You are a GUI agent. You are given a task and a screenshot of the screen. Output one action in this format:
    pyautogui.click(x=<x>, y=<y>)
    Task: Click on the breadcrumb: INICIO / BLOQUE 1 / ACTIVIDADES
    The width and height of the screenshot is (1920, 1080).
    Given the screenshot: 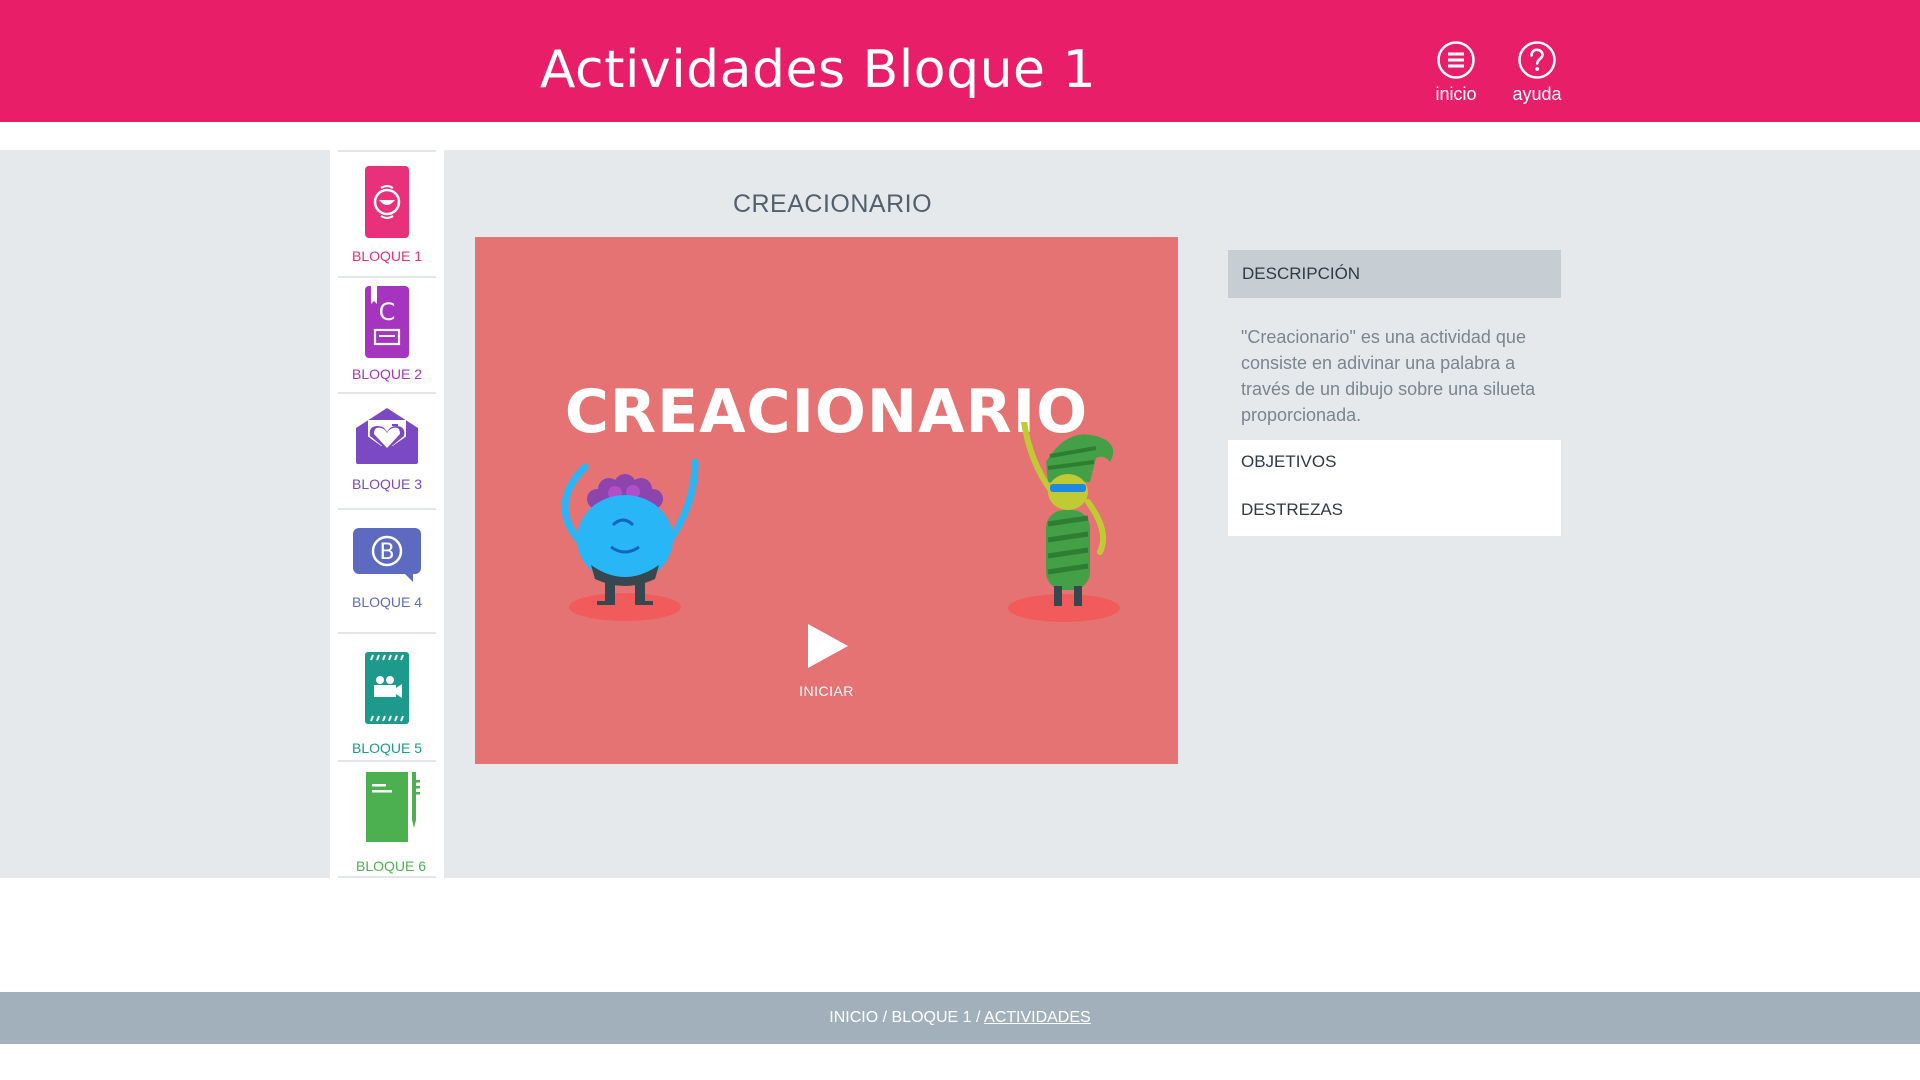 What is the action you would take?
    pyautogui.click(x=960, y=1018)
    